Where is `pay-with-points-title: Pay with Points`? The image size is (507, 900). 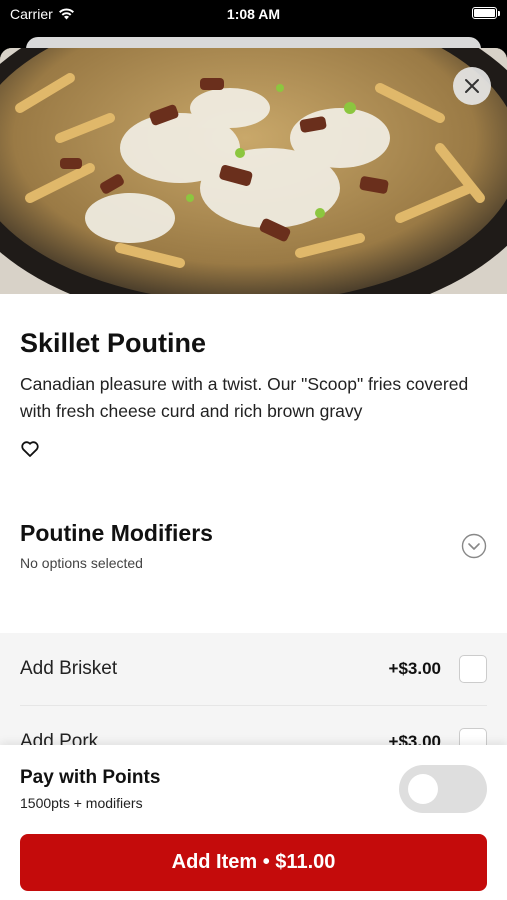
pay-with-points-title: Pay with Points is located at coordinates (90, 777).